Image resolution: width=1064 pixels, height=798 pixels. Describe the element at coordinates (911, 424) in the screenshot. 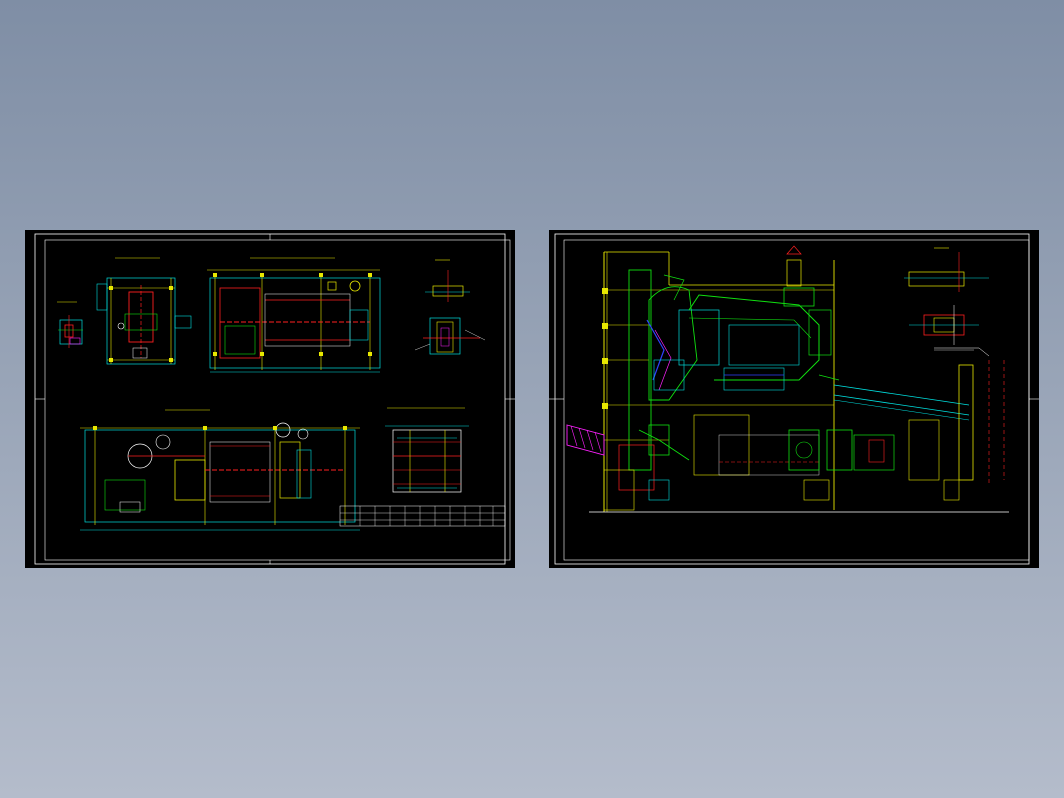

I see `flue-duct` at that location.